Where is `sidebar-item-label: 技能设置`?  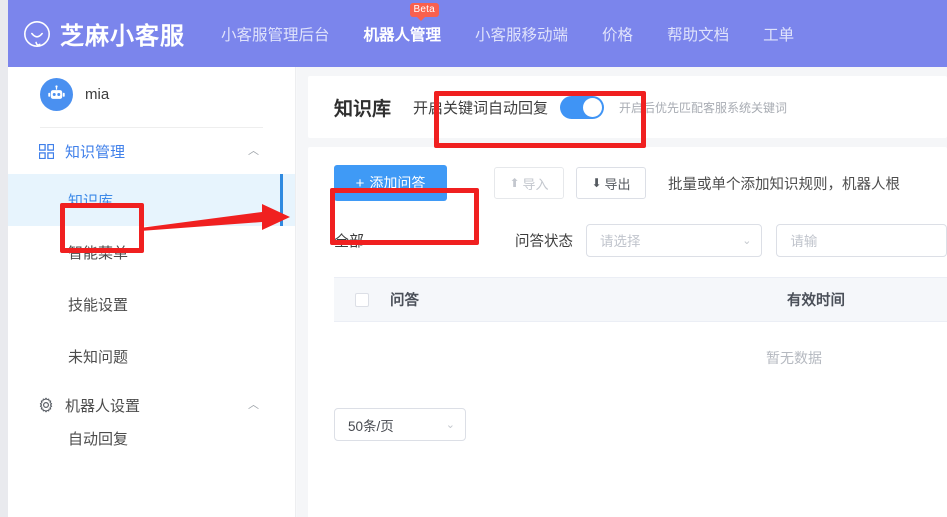
sidebar-item-label: 技能设置 is located at coordinates (98, 305).